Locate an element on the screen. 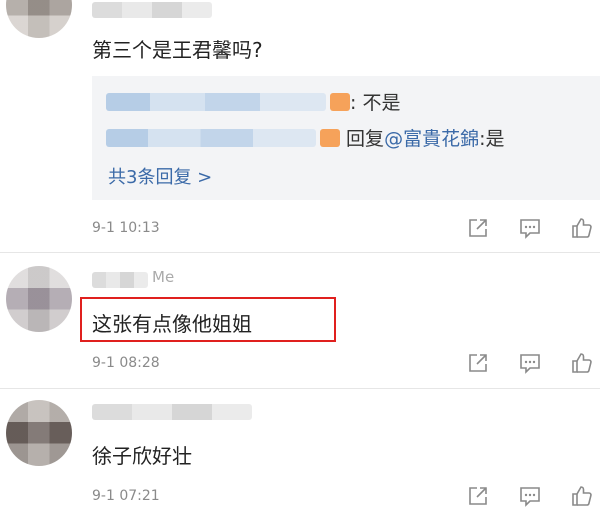 The height and width of the screenshot is (510, 600). commenter-name-visible: Me is located at coordinates (163, 277).